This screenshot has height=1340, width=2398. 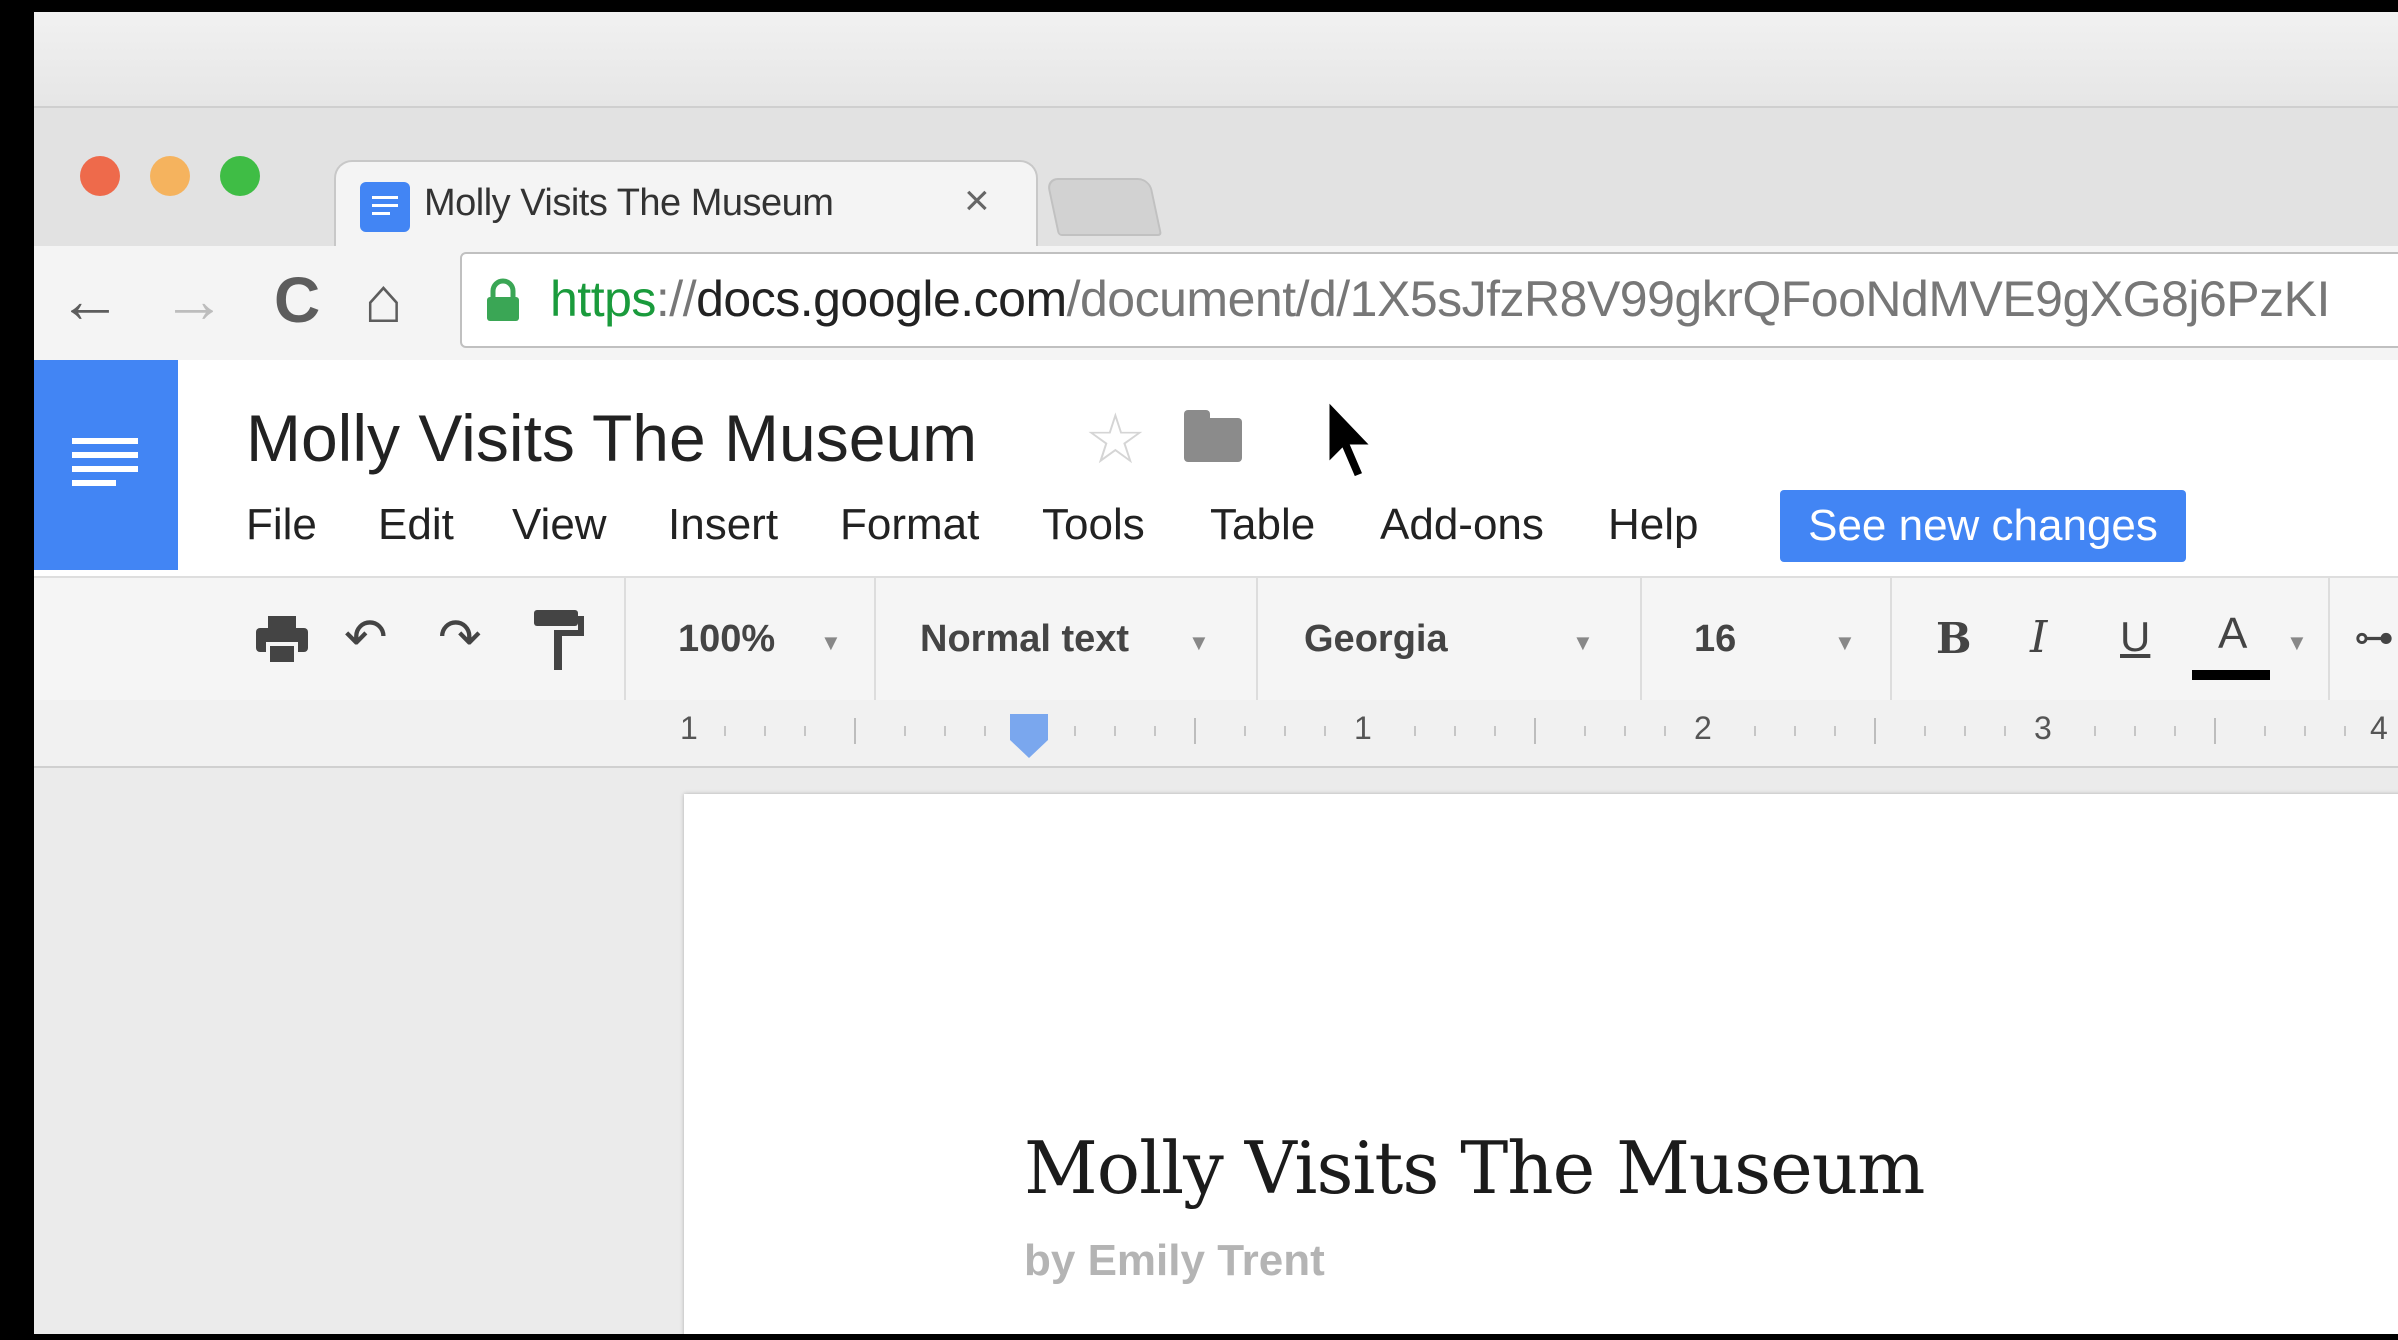 I want to click on menu-edit: Edit, so click(x=416, y=525).